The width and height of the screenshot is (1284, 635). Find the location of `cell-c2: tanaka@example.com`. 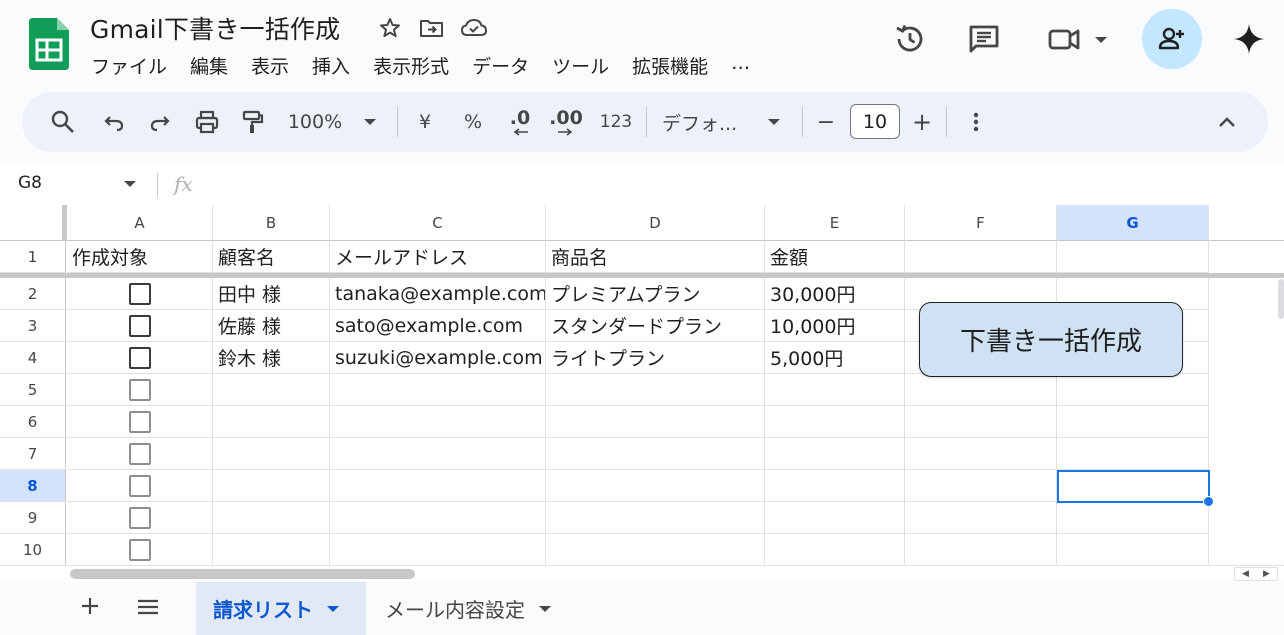

cell-c2: tanaka@example.com is located at coordinates (438, 294).